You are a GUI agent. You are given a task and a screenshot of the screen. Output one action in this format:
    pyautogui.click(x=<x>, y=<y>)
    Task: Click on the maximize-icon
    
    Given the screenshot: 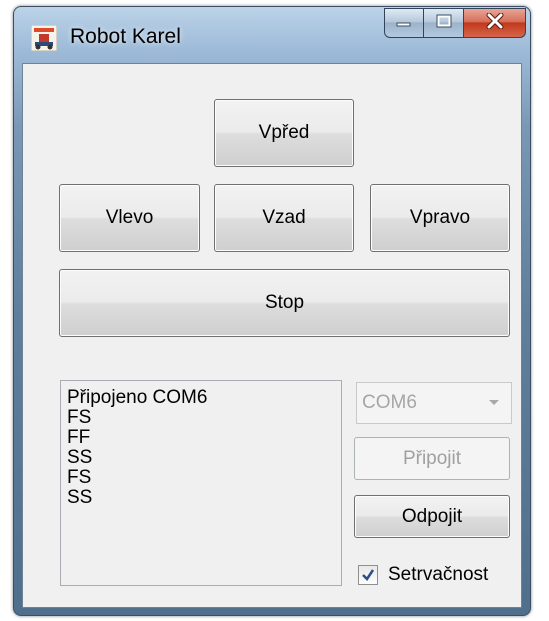 What is the action you would take?
    pyautogui.click(x=444, y=23)
    